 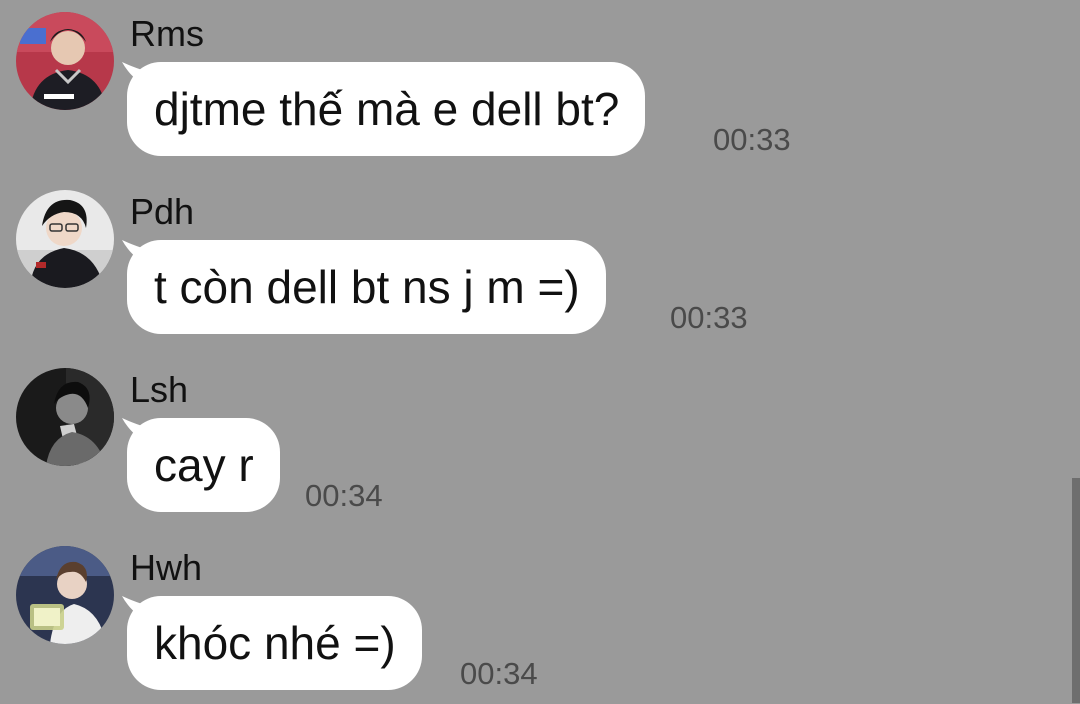 I want to click on message-bubble: khóc nhé =), so click(x=271, y=645).